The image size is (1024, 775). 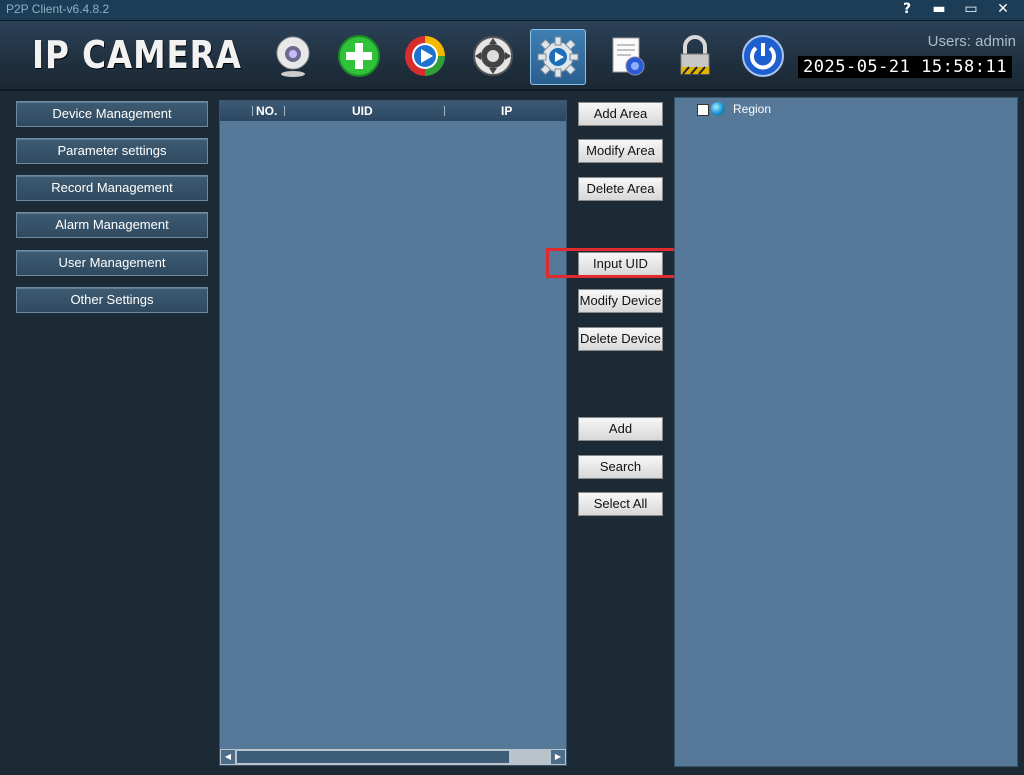 What do you see at coordinates (620, 114) in the screenshot?
I see `add-area-button: Add Area` at bounding box center [620, 114].